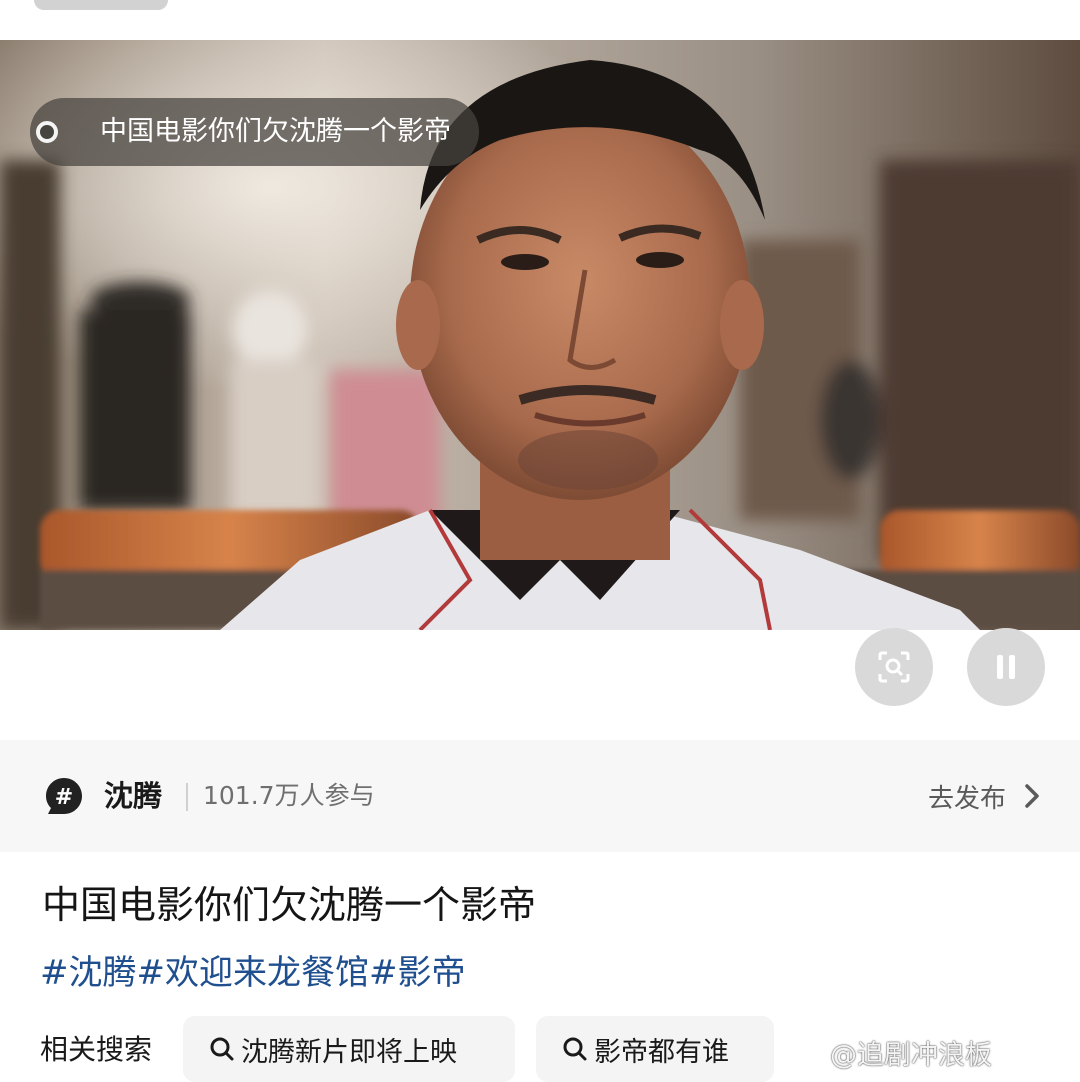 The height and width of the screenshot is (1082, 1080). I want to click on record-dot-icon, so click(47, 132).